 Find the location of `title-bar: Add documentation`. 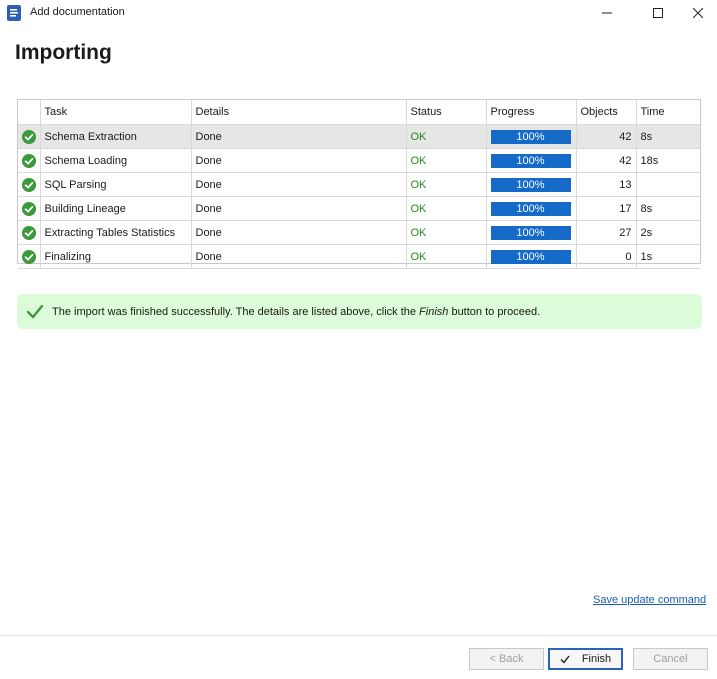

title-bar: Add documentation is located at coordinates (358, 13).